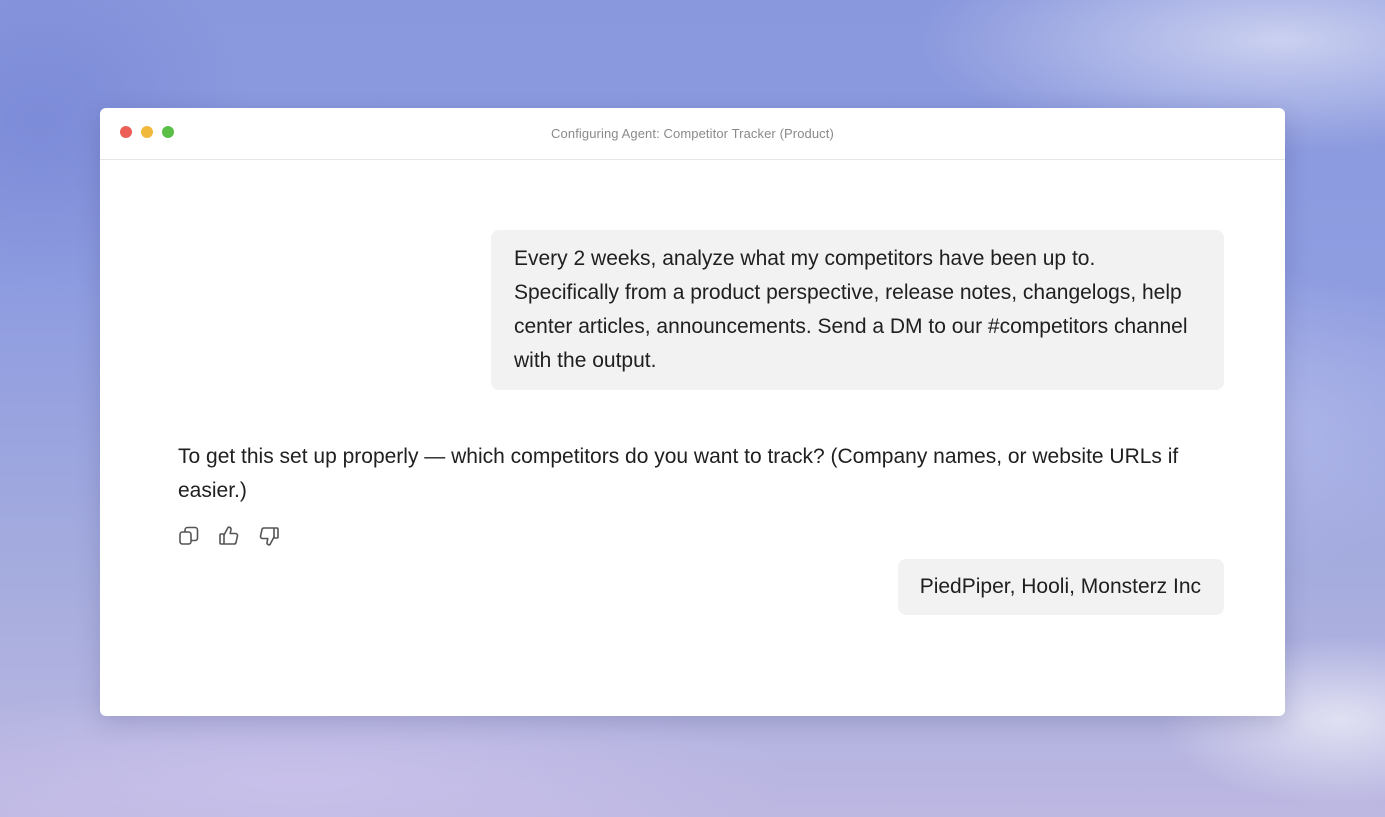 The image size is (1385, 817). What do you see at coordinates (168, 132) in the screenshot?
I see `maximize-window-button` at bounding box center [168, 132].